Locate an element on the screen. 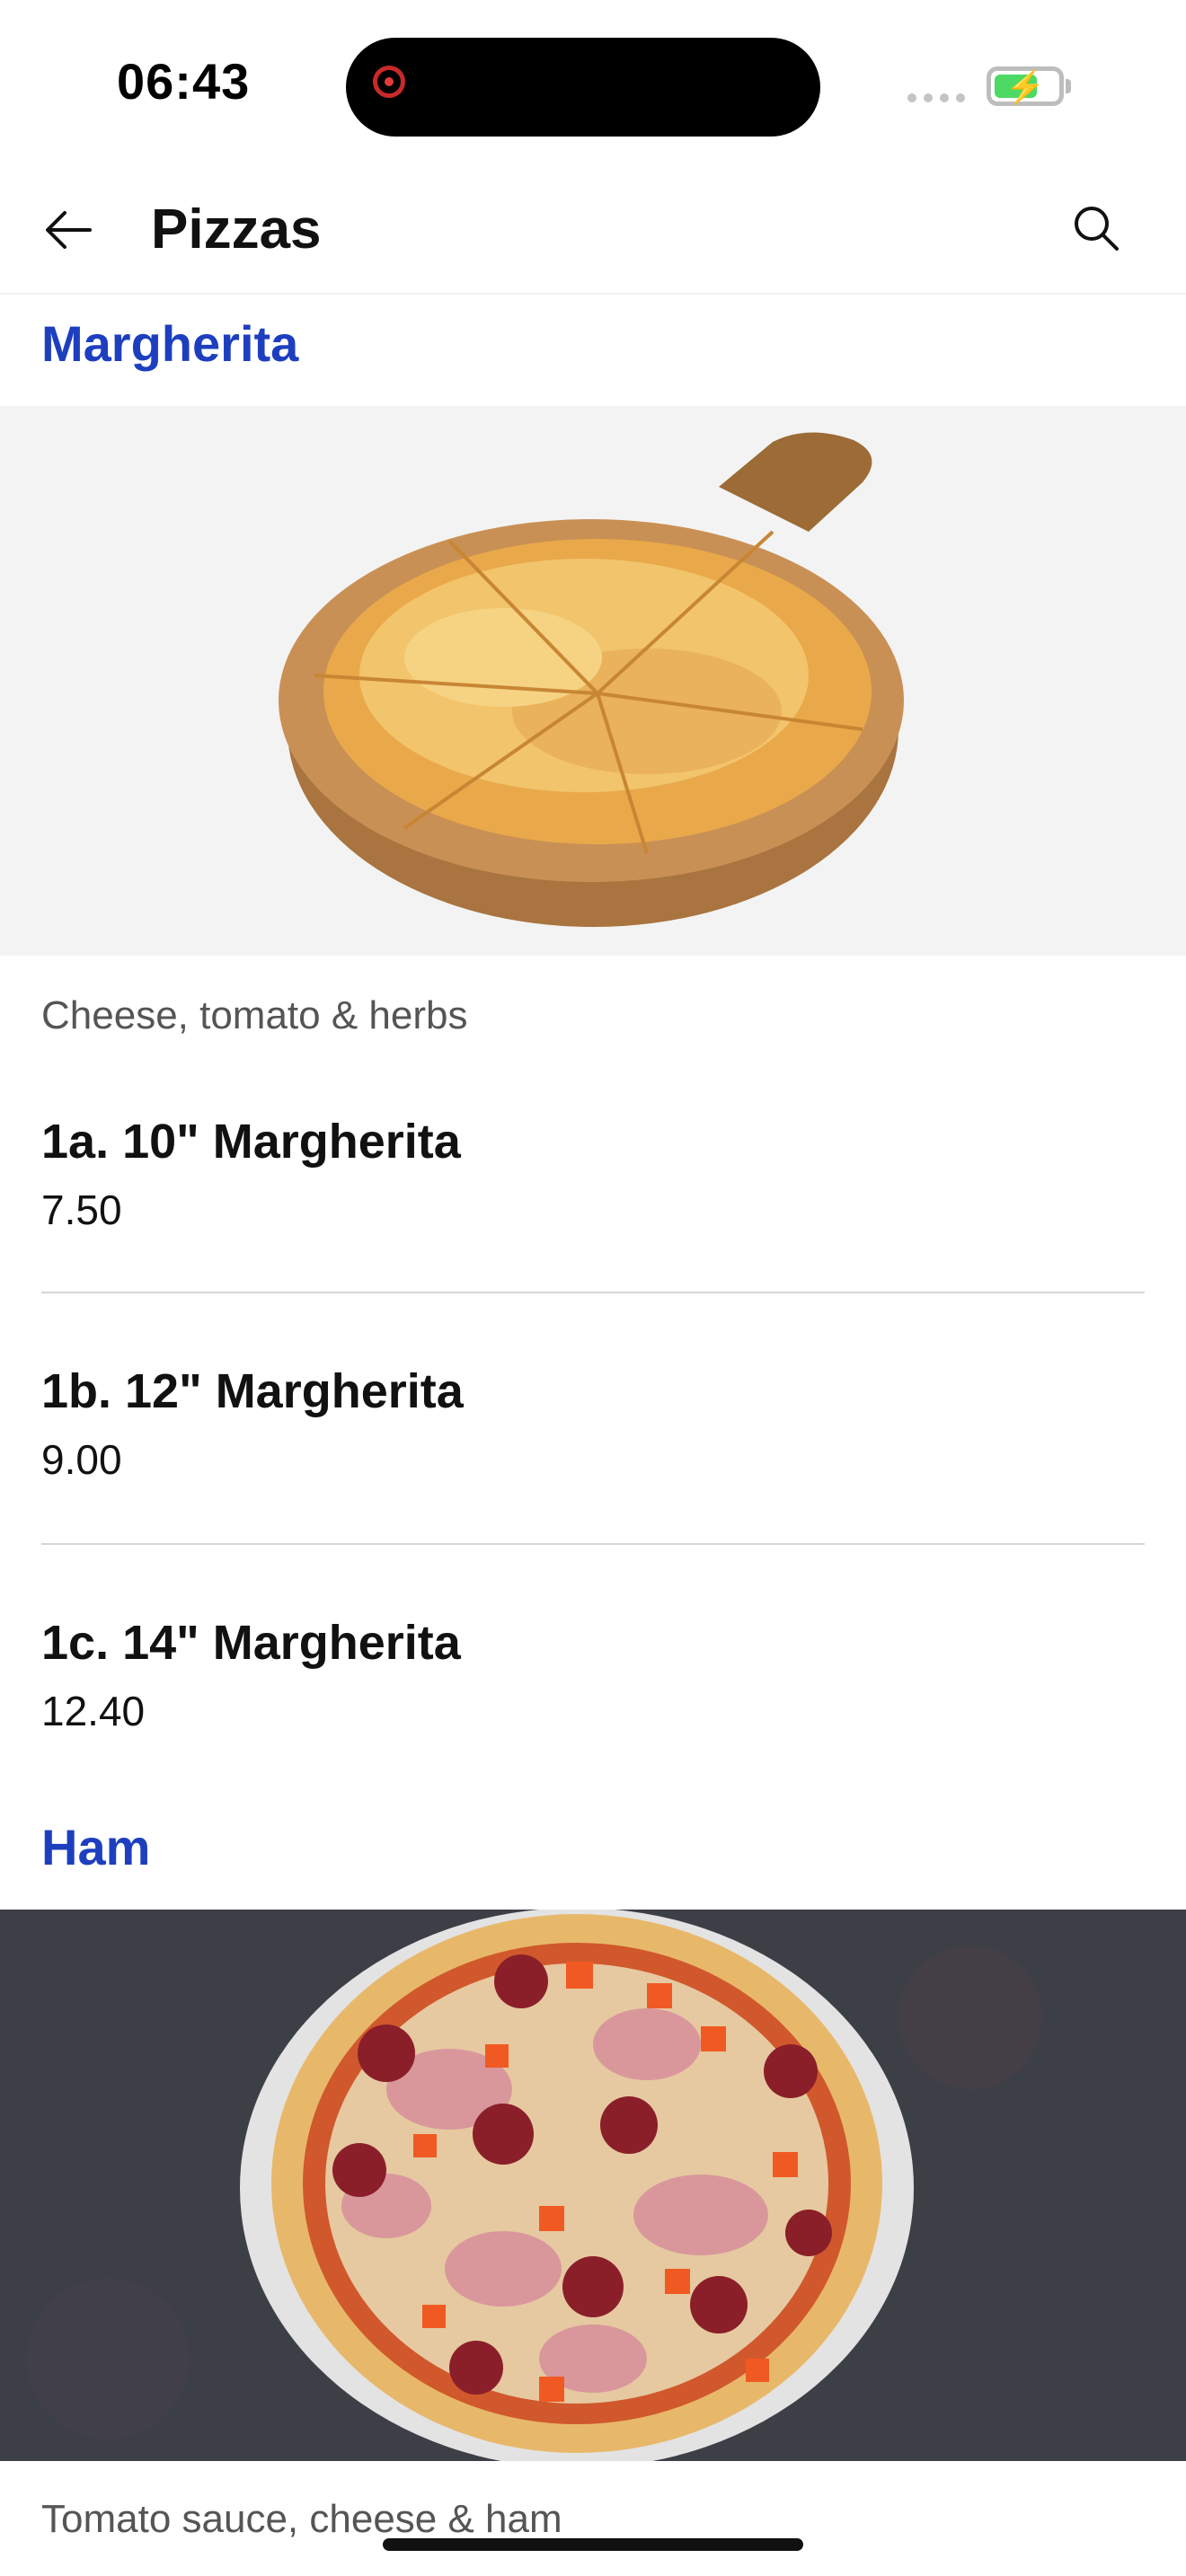 This screenshot has width=1186, height=2576. status-bar: 06:43 ⚡ is located at coordinates (593, 85).